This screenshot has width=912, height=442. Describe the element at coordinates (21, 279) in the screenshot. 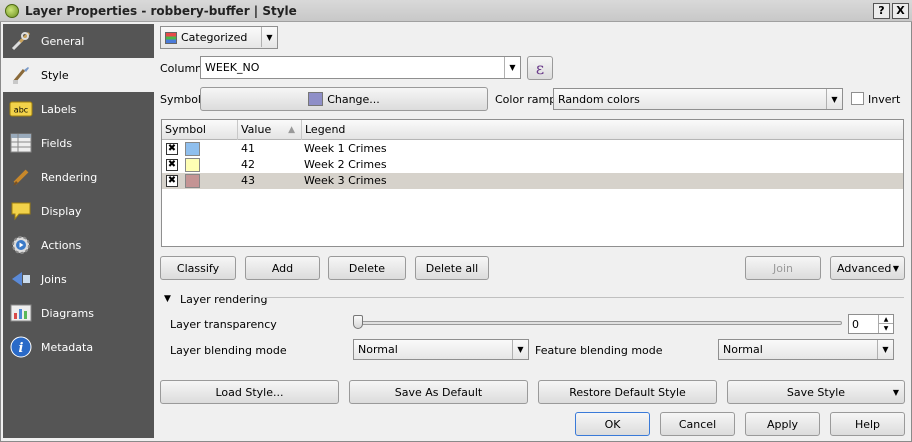

I see `join-icon` at that location.